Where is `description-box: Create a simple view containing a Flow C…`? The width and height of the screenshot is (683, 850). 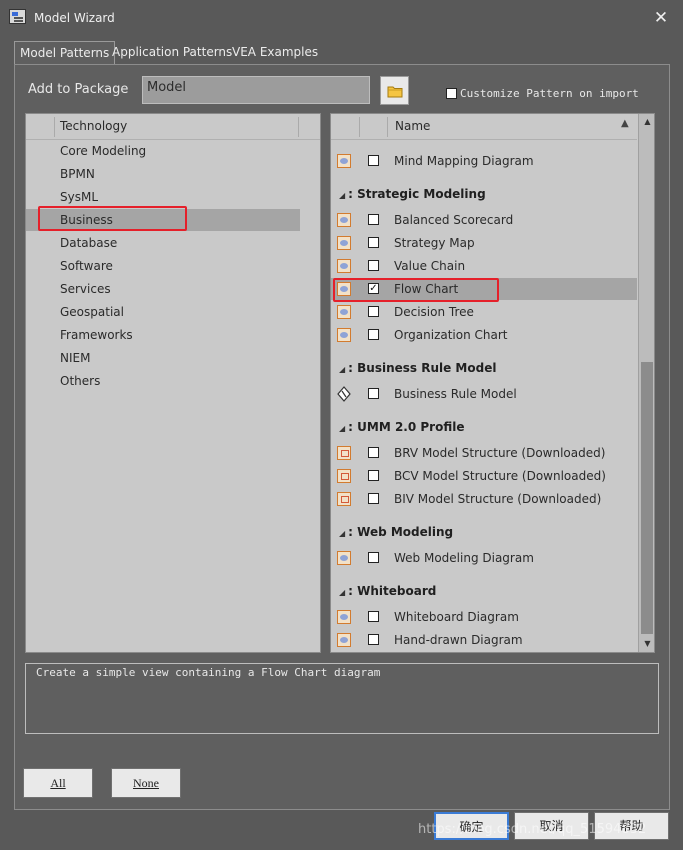 description-box: Create a simple view containing a Flow C… is located at coordinates (342, 698).